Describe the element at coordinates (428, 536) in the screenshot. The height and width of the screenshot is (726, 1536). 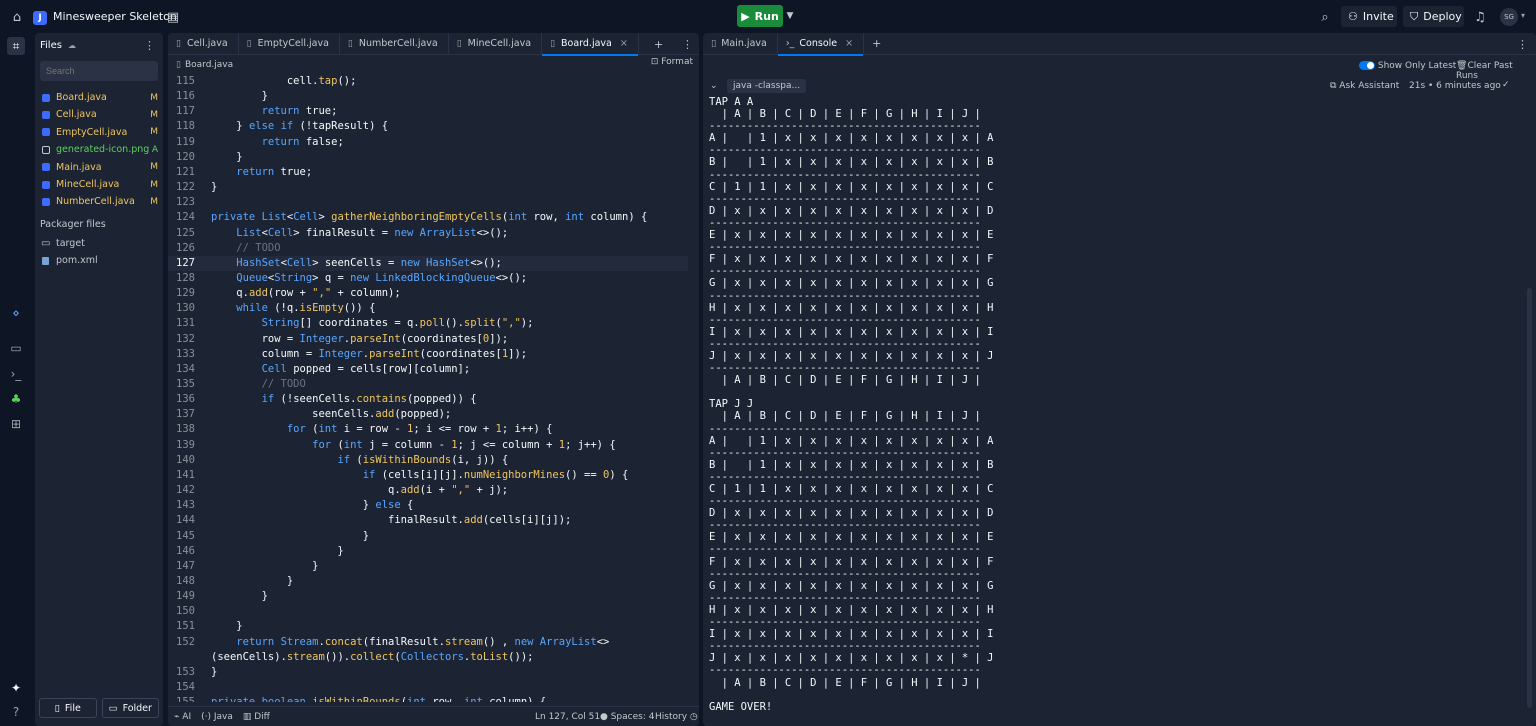
I see `code-line: 145 }` at that location.